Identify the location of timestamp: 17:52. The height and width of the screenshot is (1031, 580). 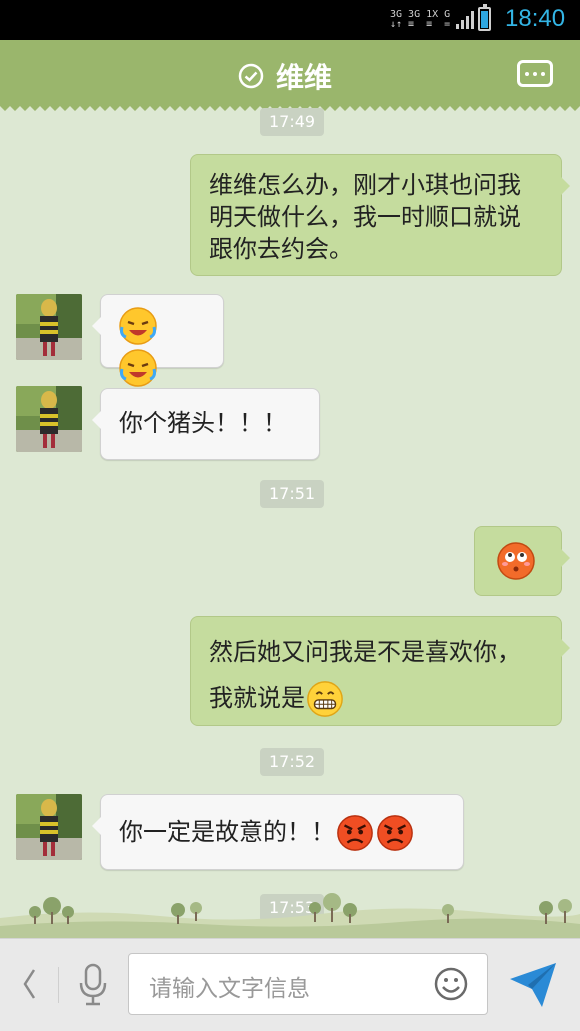
(292, 762).